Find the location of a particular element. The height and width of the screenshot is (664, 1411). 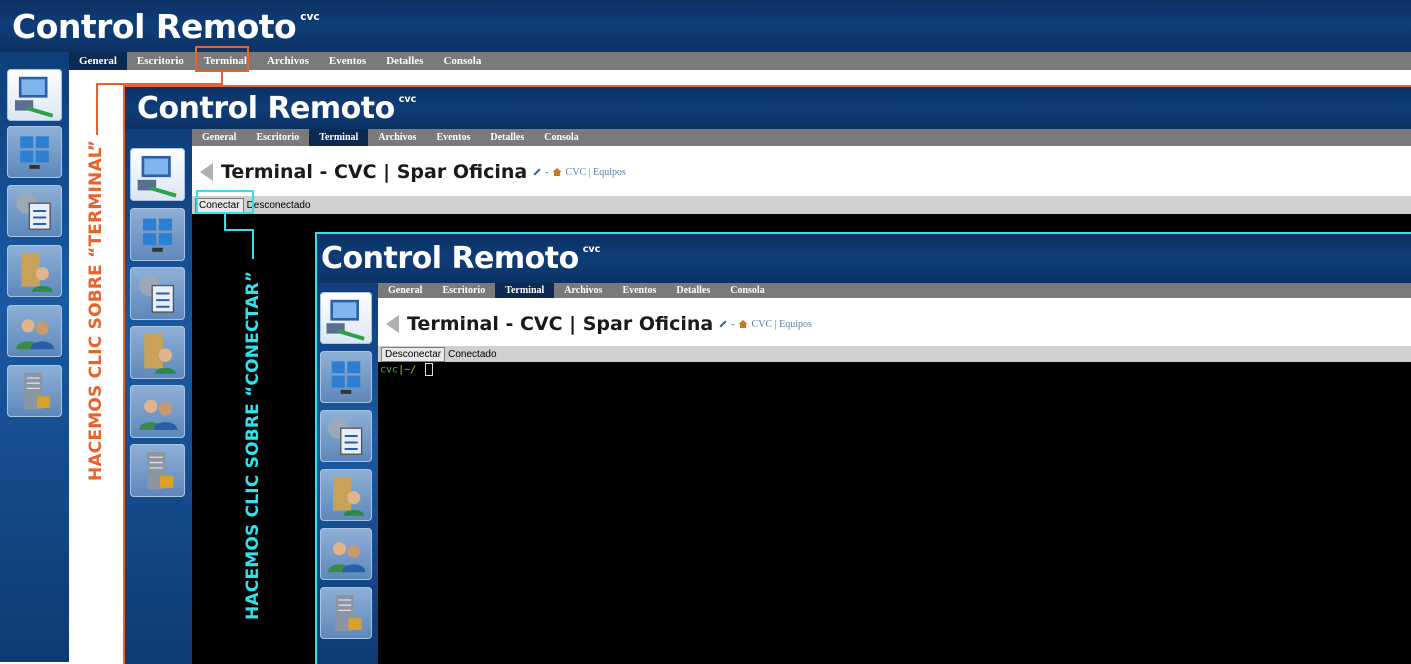

tab-escritorio-l3: Escritorio is located at coordinates (463, 290).